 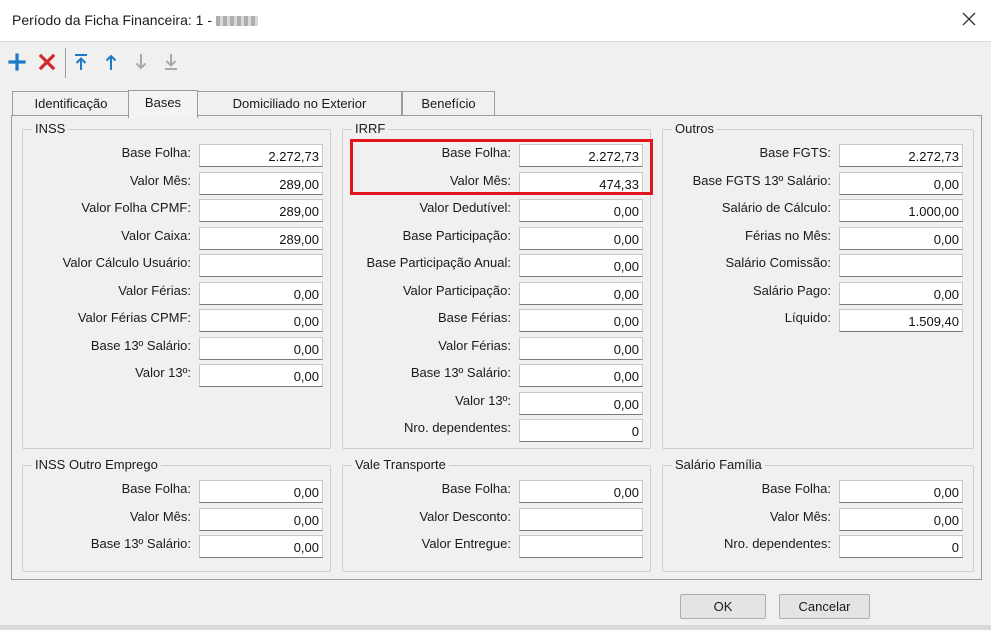 I want to click on field-label: Valor 13º:, so click(x=483, y=400).